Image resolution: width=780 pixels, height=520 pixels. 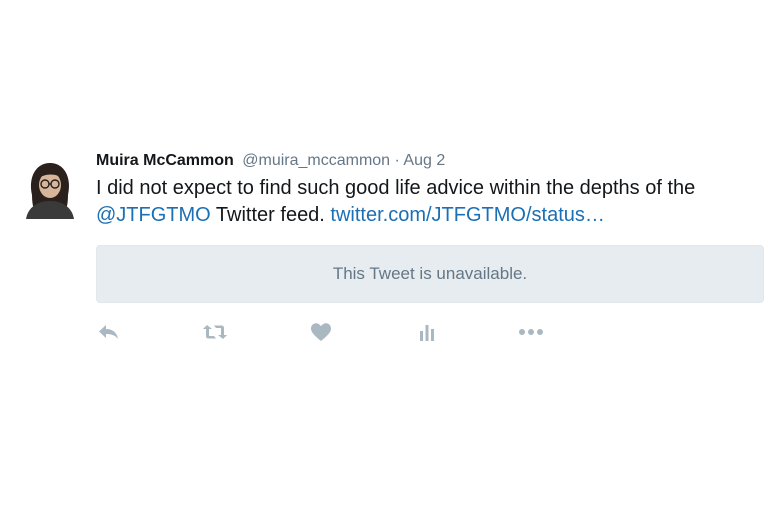 I want to click on tweet-header: Muira McCammon @muira_mccammon · Aug 2, so click(x=430, y=161).